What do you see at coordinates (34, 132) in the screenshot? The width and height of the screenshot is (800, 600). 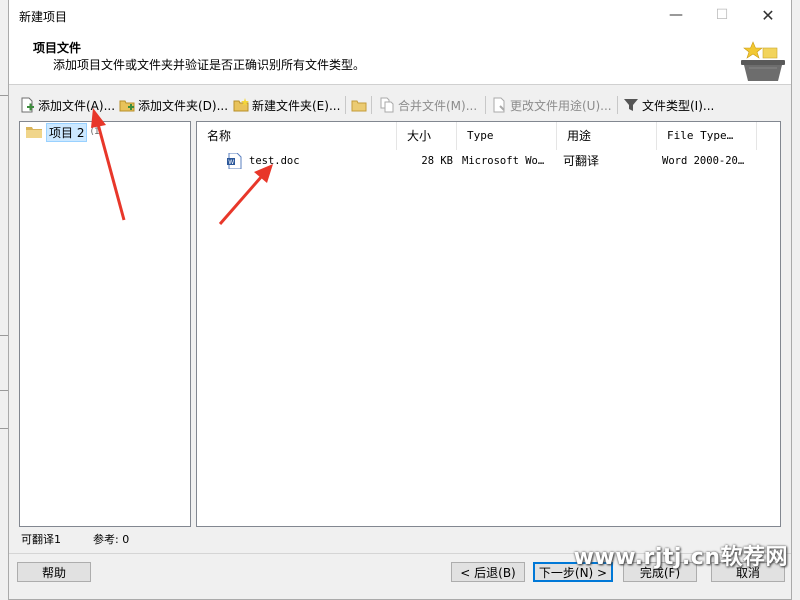 I see `folder-icon` at bounding box center [34, 132].